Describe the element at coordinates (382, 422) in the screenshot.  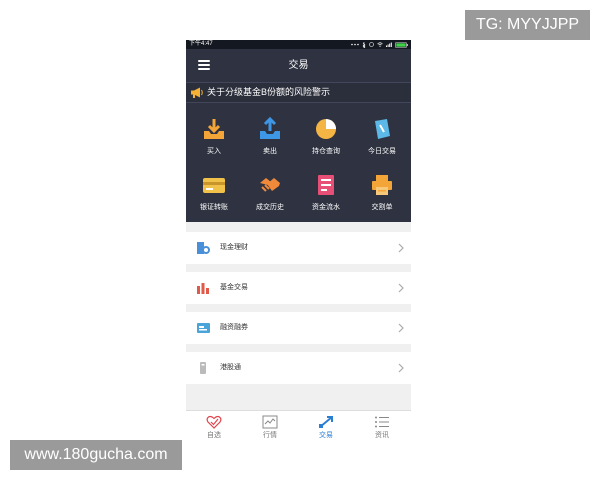
I see `news-list-icon` at that location.